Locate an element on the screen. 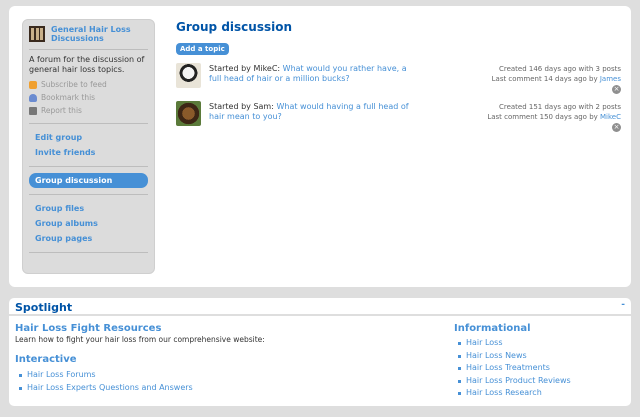  add-topic-button: Add a topic is located at coordinates (202, 49).